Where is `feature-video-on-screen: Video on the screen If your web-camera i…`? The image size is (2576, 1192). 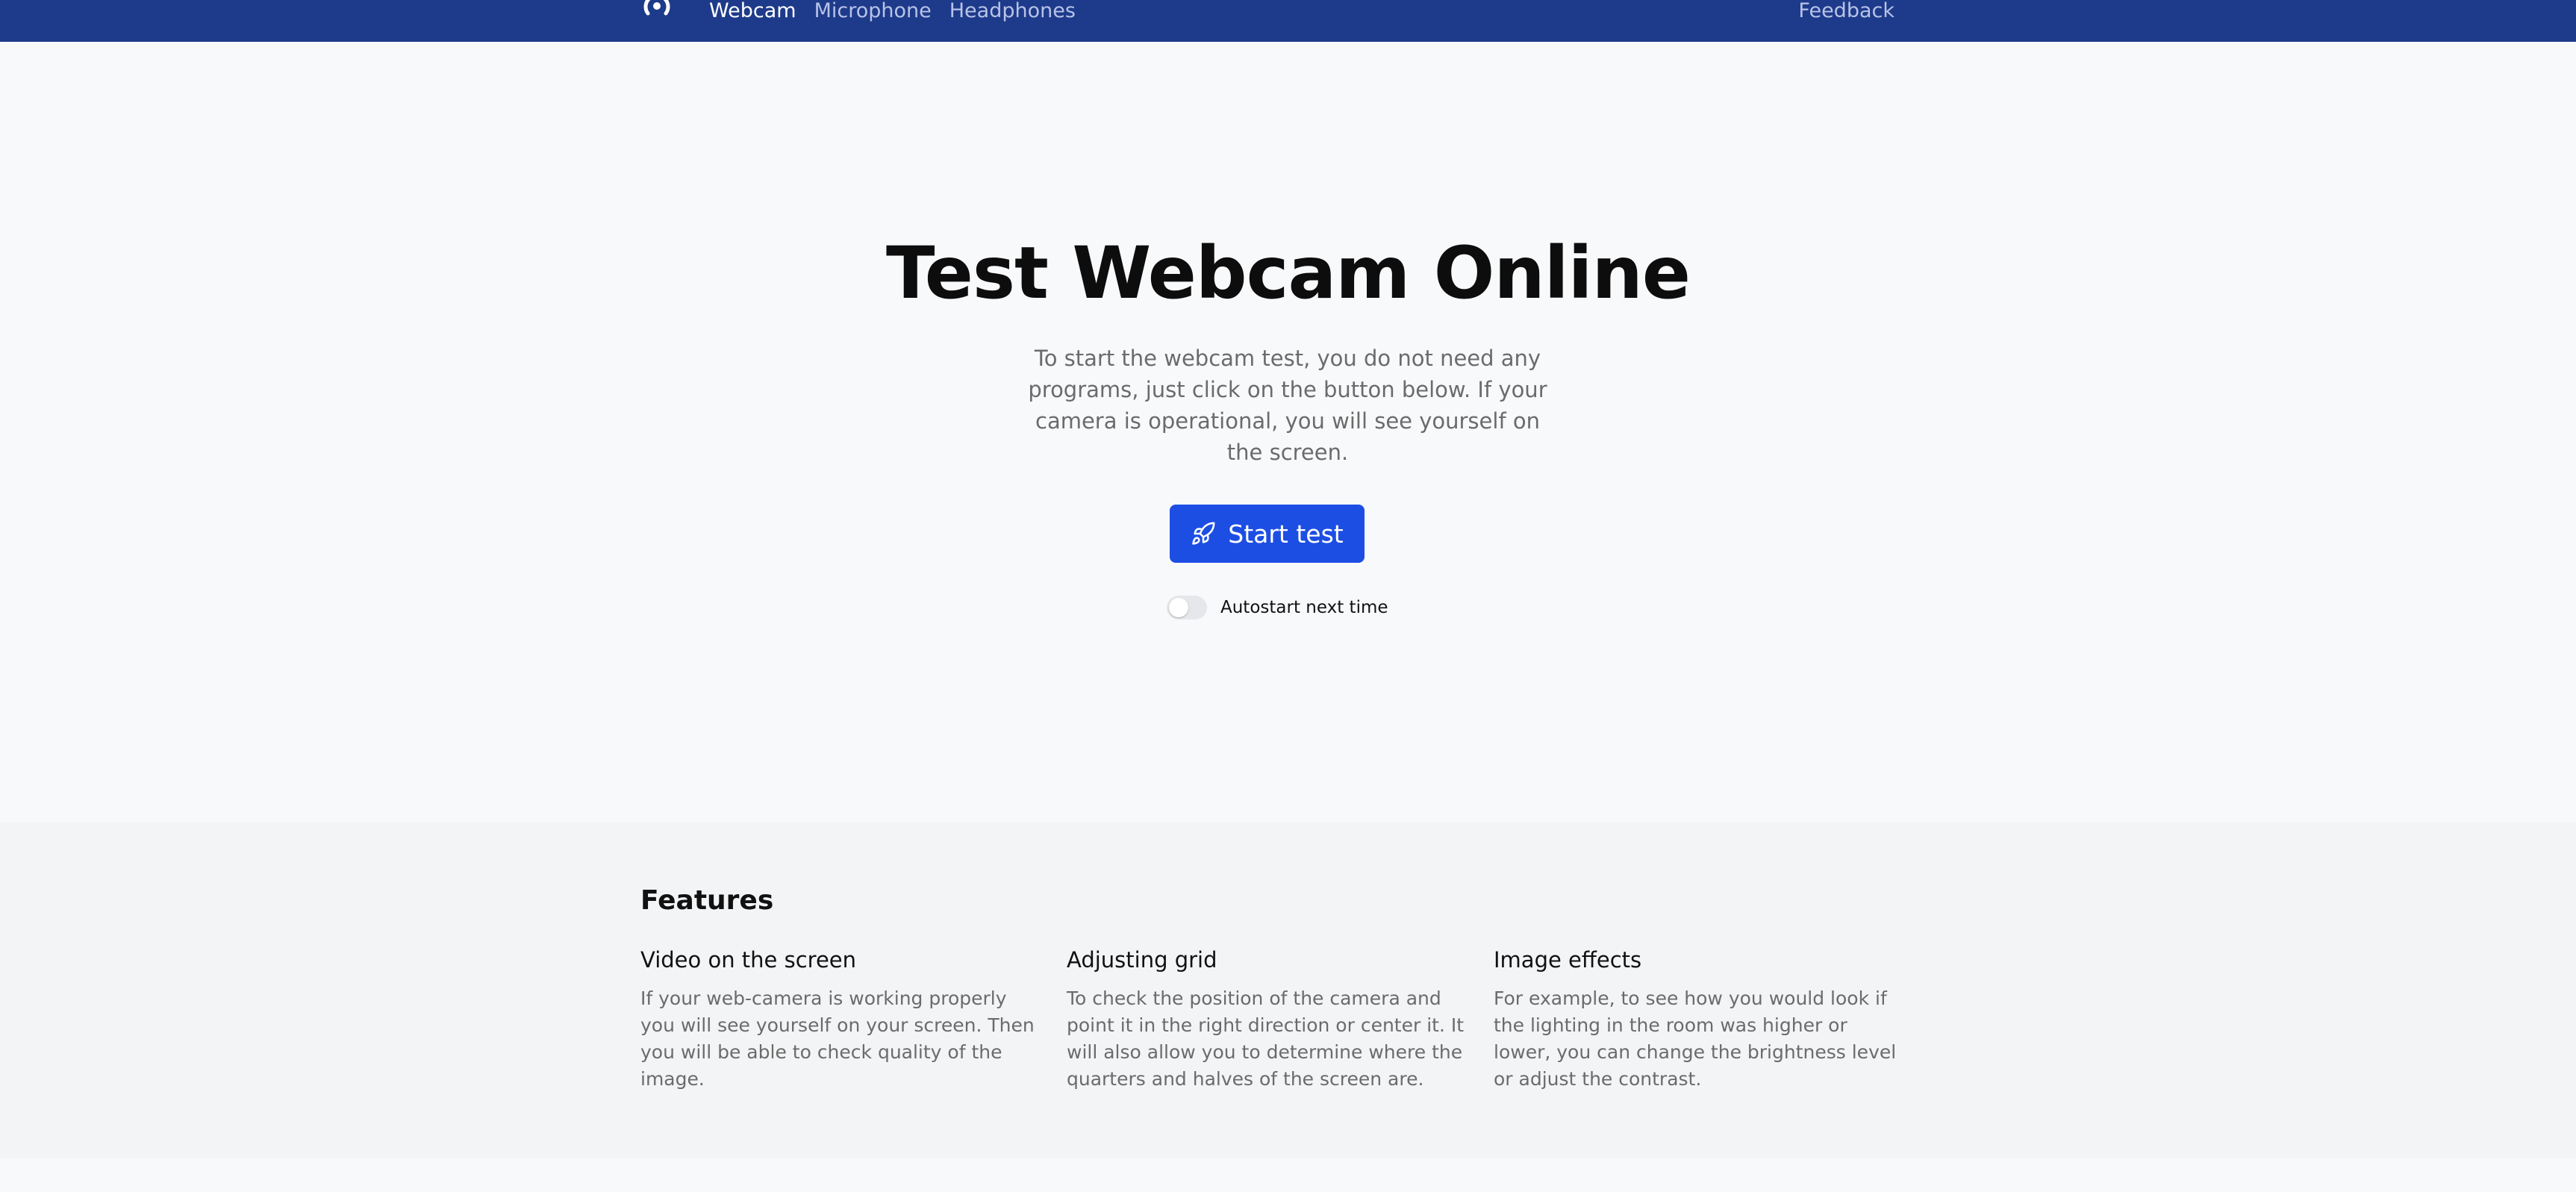 feature-video-on-screen: Video on the screen If your web-camera i… is located at coordinates (842, 1019).